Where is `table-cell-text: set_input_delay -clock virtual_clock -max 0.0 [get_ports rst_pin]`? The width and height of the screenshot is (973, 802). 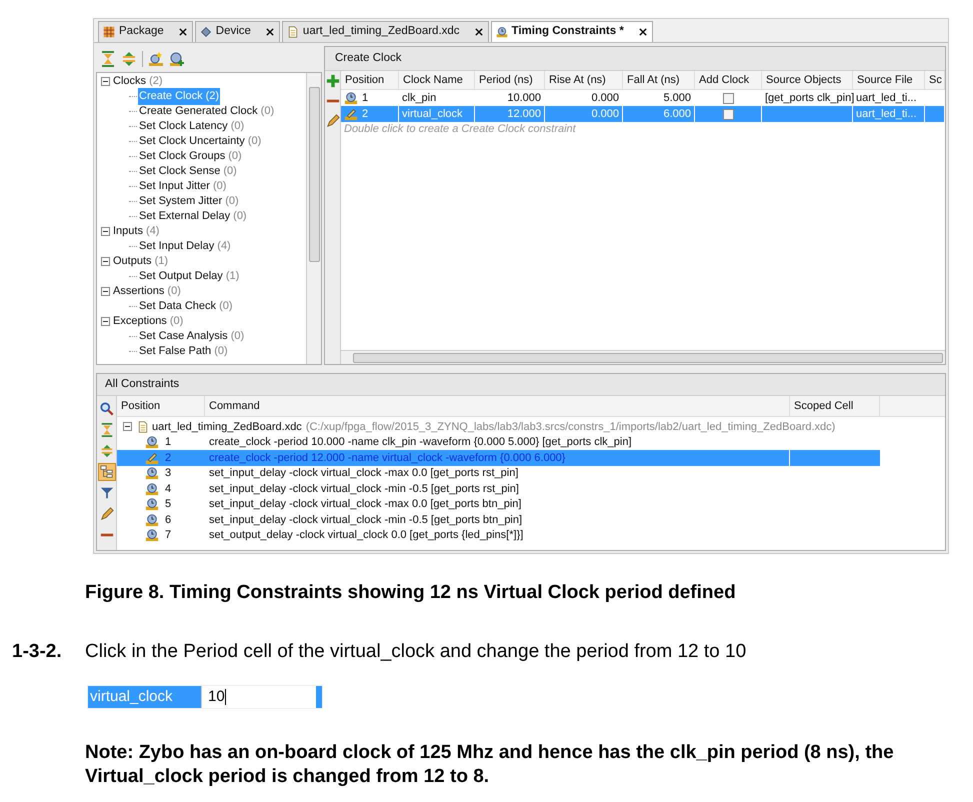
table-cell-text: set_input_delay -clock virtual_clock -max 0.0 [get_ports rst_pin] is located at coordinates (363, 473).